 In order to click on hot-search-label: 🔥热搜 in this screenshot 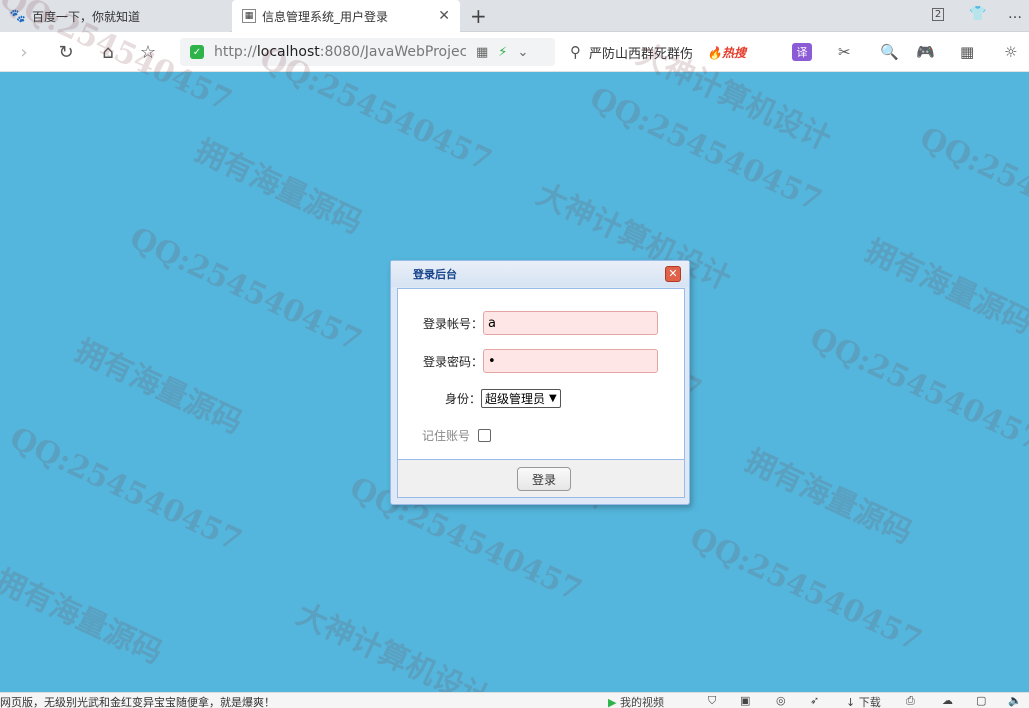, I will do `click(726, 52)`.